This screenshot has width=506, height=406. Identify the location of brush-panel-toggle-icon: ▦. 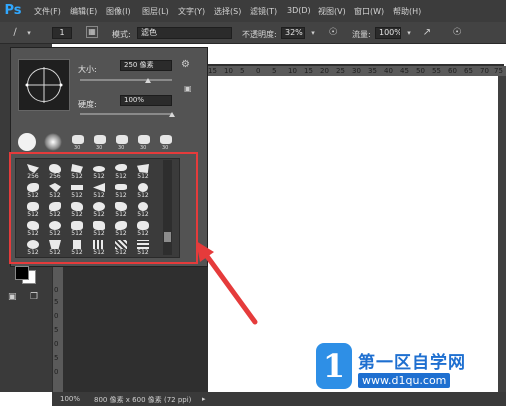
(92, 32).